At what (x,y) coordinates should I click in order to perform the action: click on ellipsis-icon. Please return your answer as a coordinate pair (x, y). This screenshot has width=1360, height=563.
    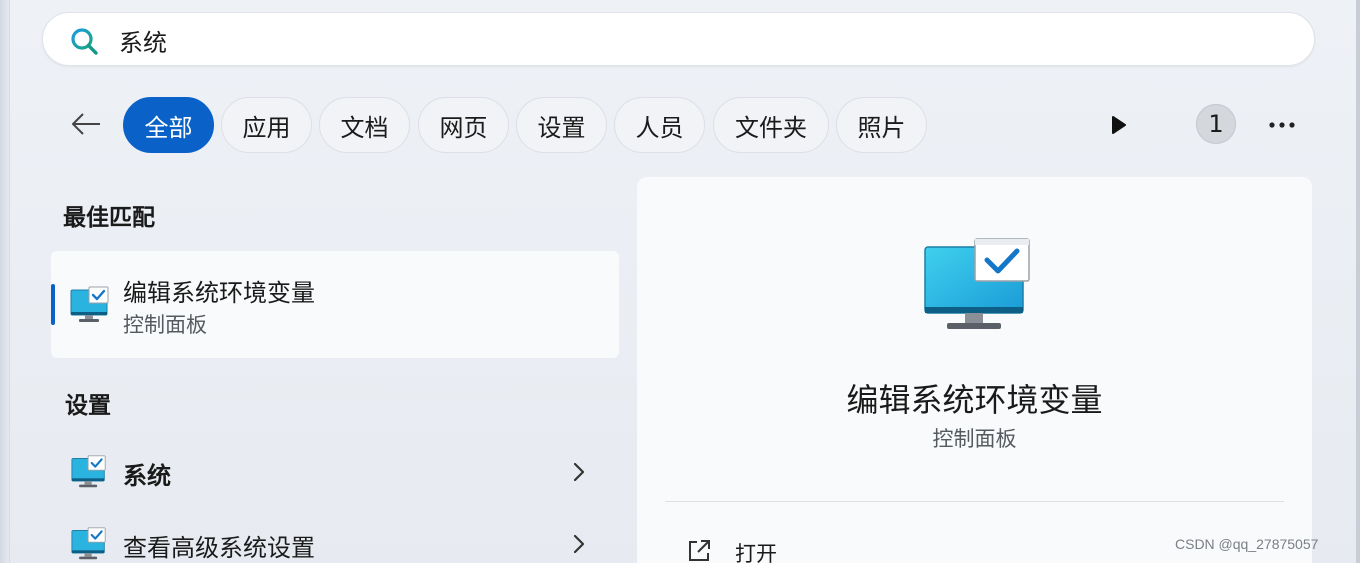
    Looking at the image, I should click on (1282, 125).